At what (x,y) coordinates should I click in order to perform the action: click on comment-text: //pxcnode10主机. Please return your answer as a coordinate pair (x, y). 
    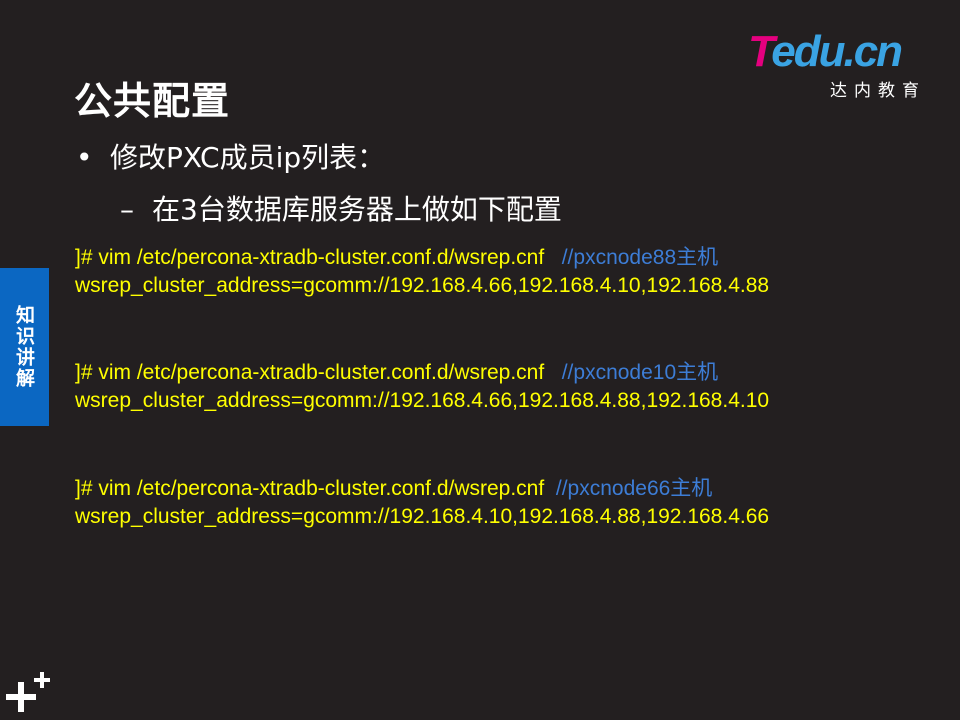
    Looking at the image, I should click on (640, 372).